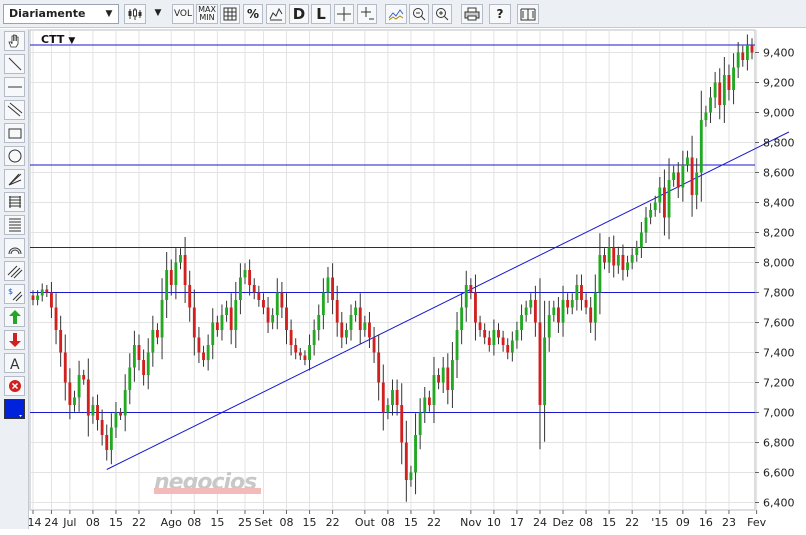 The image size is (806, 535). What do you see at coordinates (779, 143) in the screenshot?
I see `y-tick-label: 8,800` at bounding box center [779, 143].